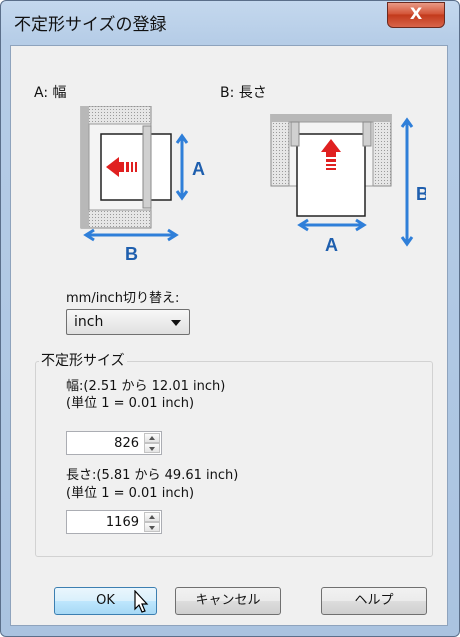 This screenshot has width=460, height=637. Describe the element at coordinates (332, 225) in the screenshot. I see `a-dimension-arrow-horizontal` at that location.